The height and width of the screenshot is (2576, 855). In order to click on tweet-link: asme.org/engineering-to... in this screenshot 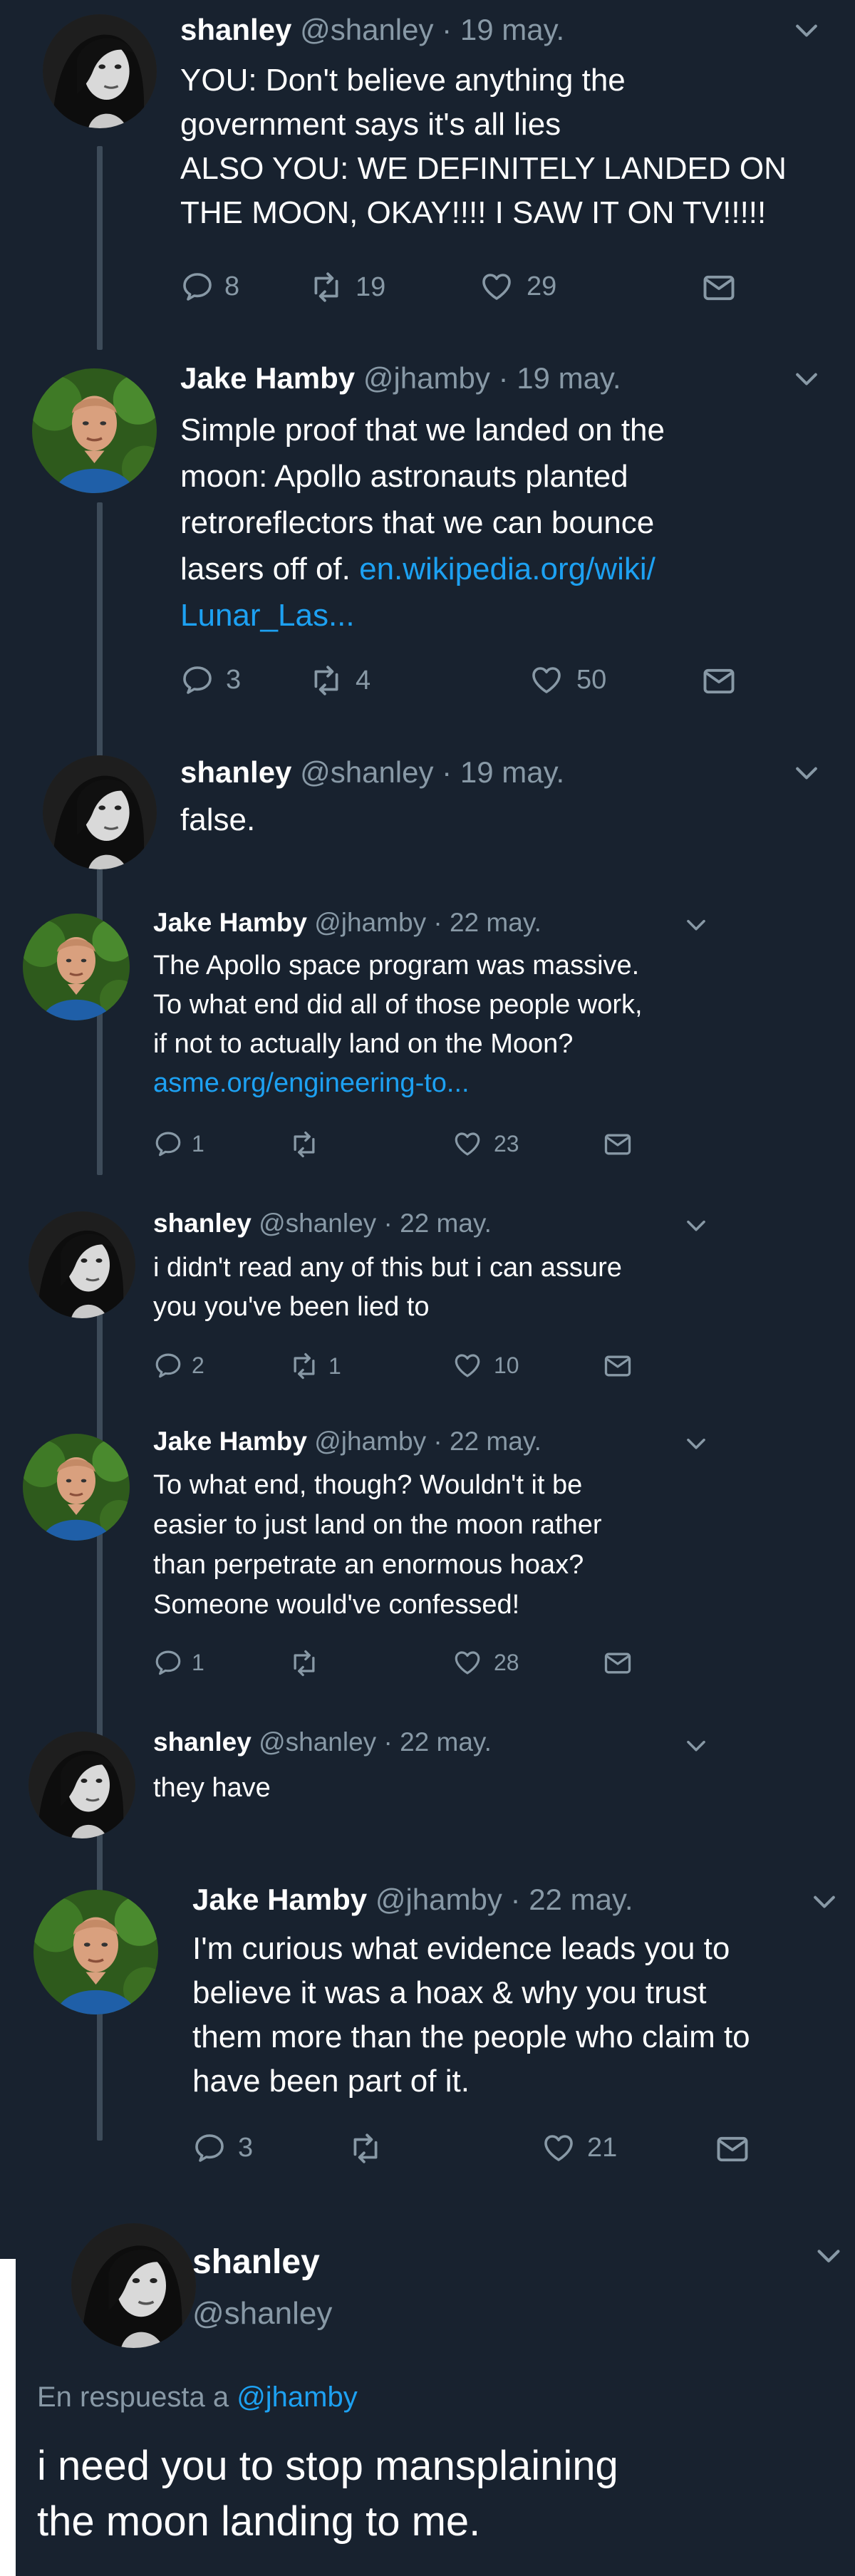, I will do `click(311, 1083)`.